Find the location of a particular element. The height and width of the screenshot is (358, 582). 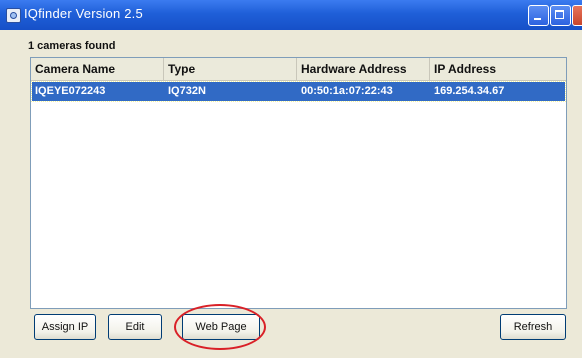

cameras-found-label: 1 cameras found is located at coordinates (72, 46).